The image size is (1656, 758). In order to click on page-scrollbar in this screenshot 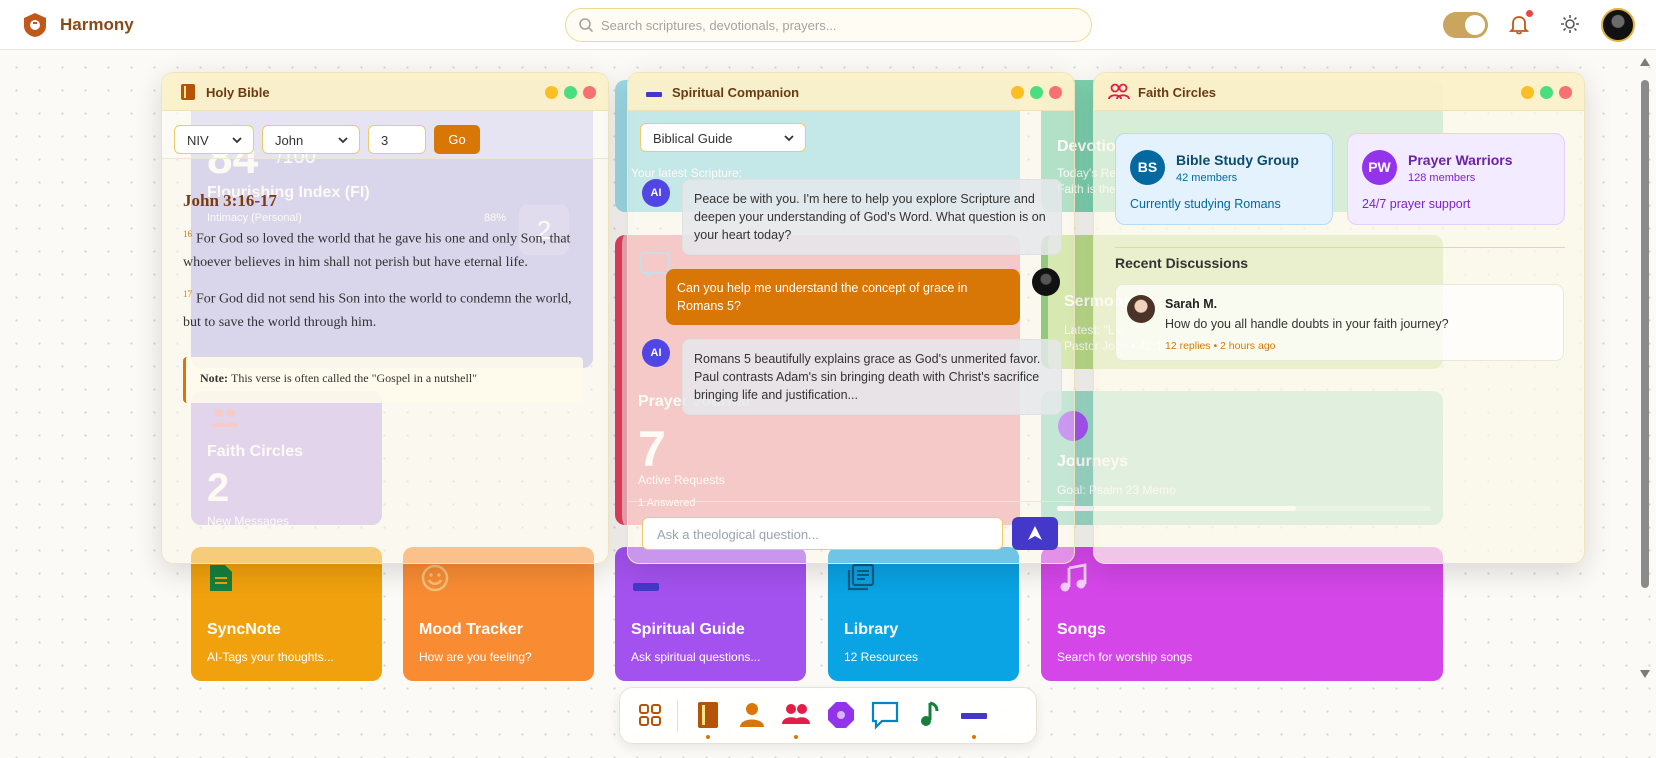, I will do `click(1645, 368)`.